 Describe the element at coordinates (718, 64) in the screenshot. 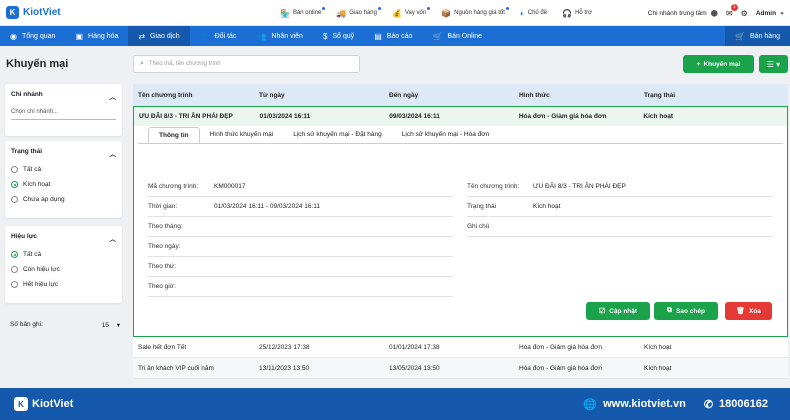

I see `add-promotion-button: + Khuyến mại` at that location.